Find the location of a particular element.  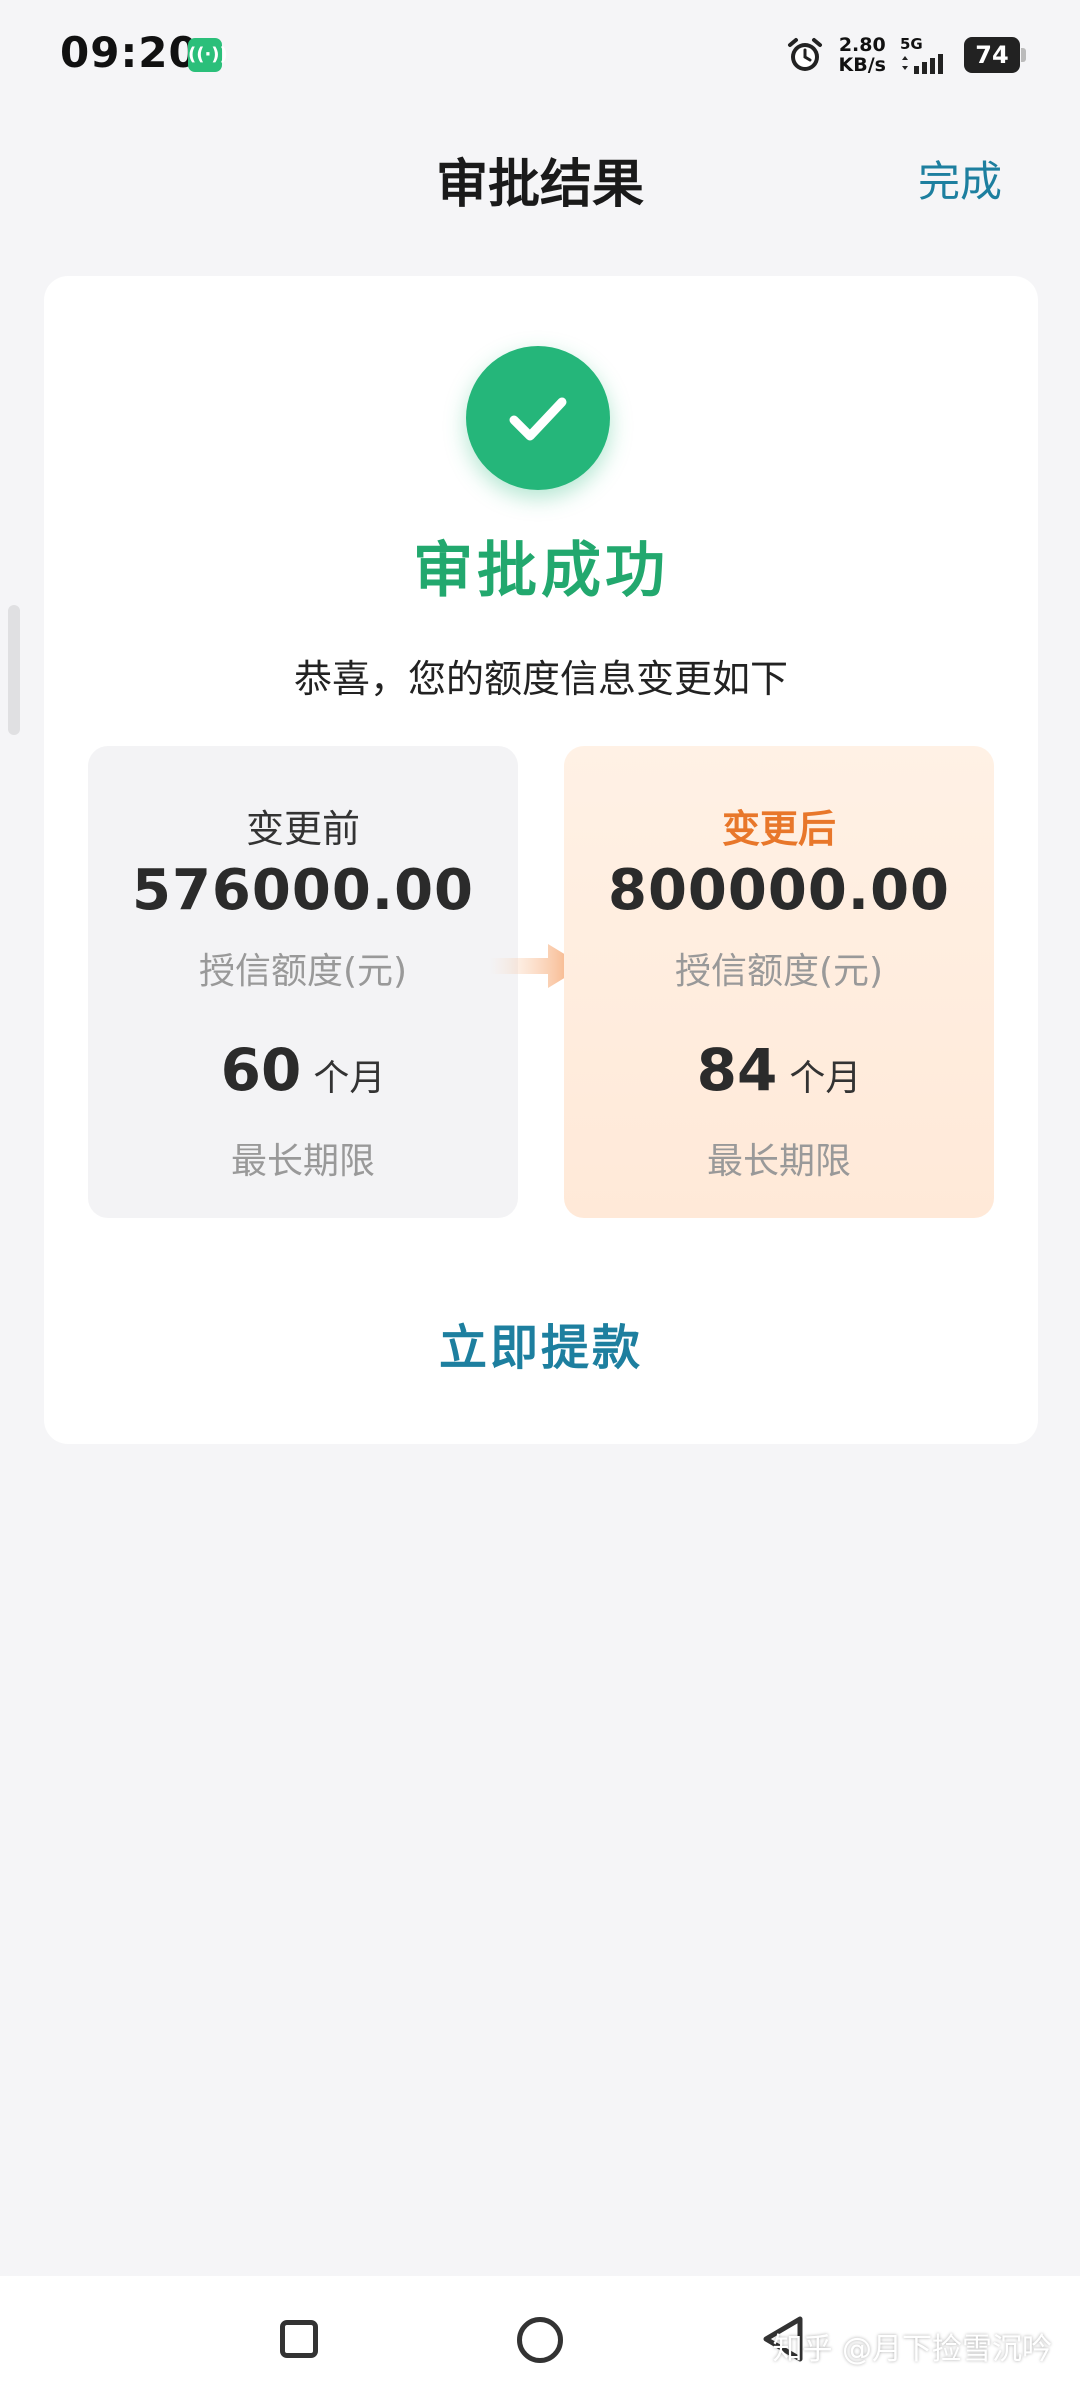

before-term-value: 60 is located at coordinates (261, 1070).